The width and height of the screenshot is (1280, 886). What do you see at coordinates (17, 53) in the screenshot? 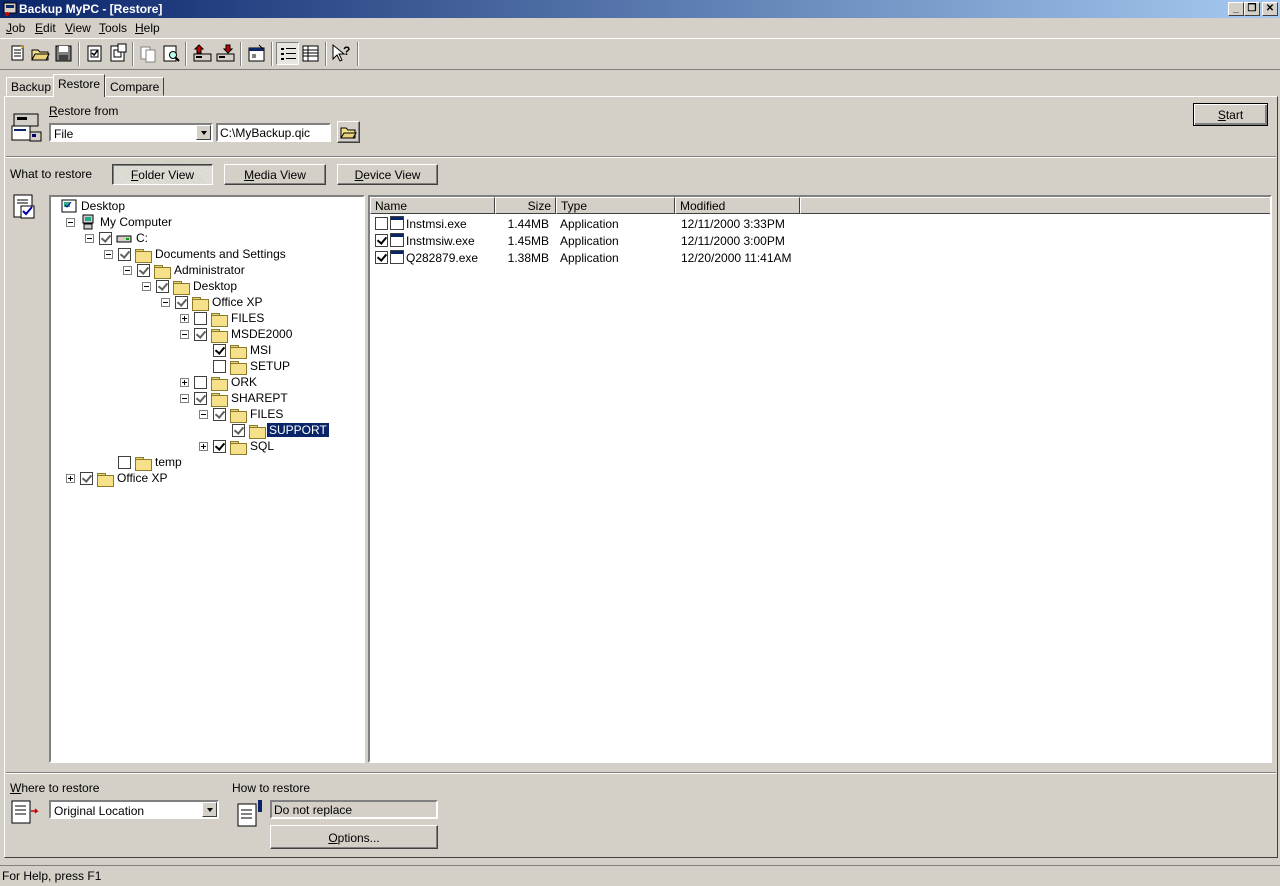
I see `new-job-icon` at bounding box center [17, 53].